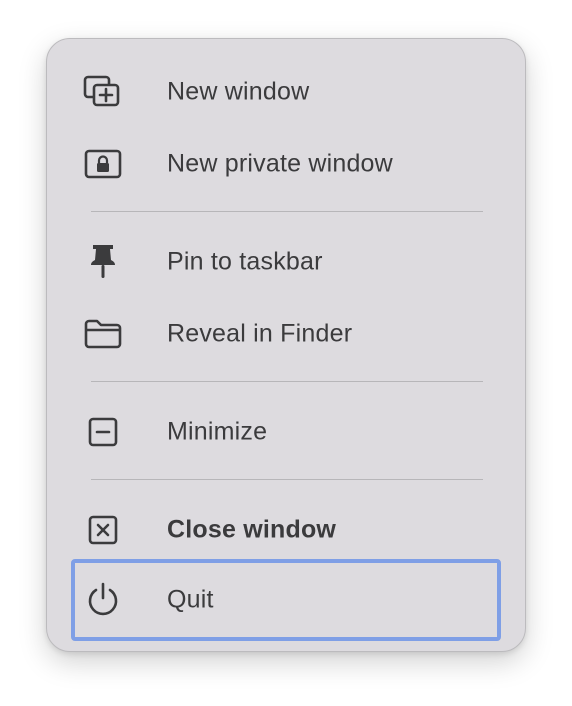 This screenshot has width=572, height=706. Describe the element at coordinates (217, 431) in the screenshot. I see `menu-item-label: Minimize` at that location.